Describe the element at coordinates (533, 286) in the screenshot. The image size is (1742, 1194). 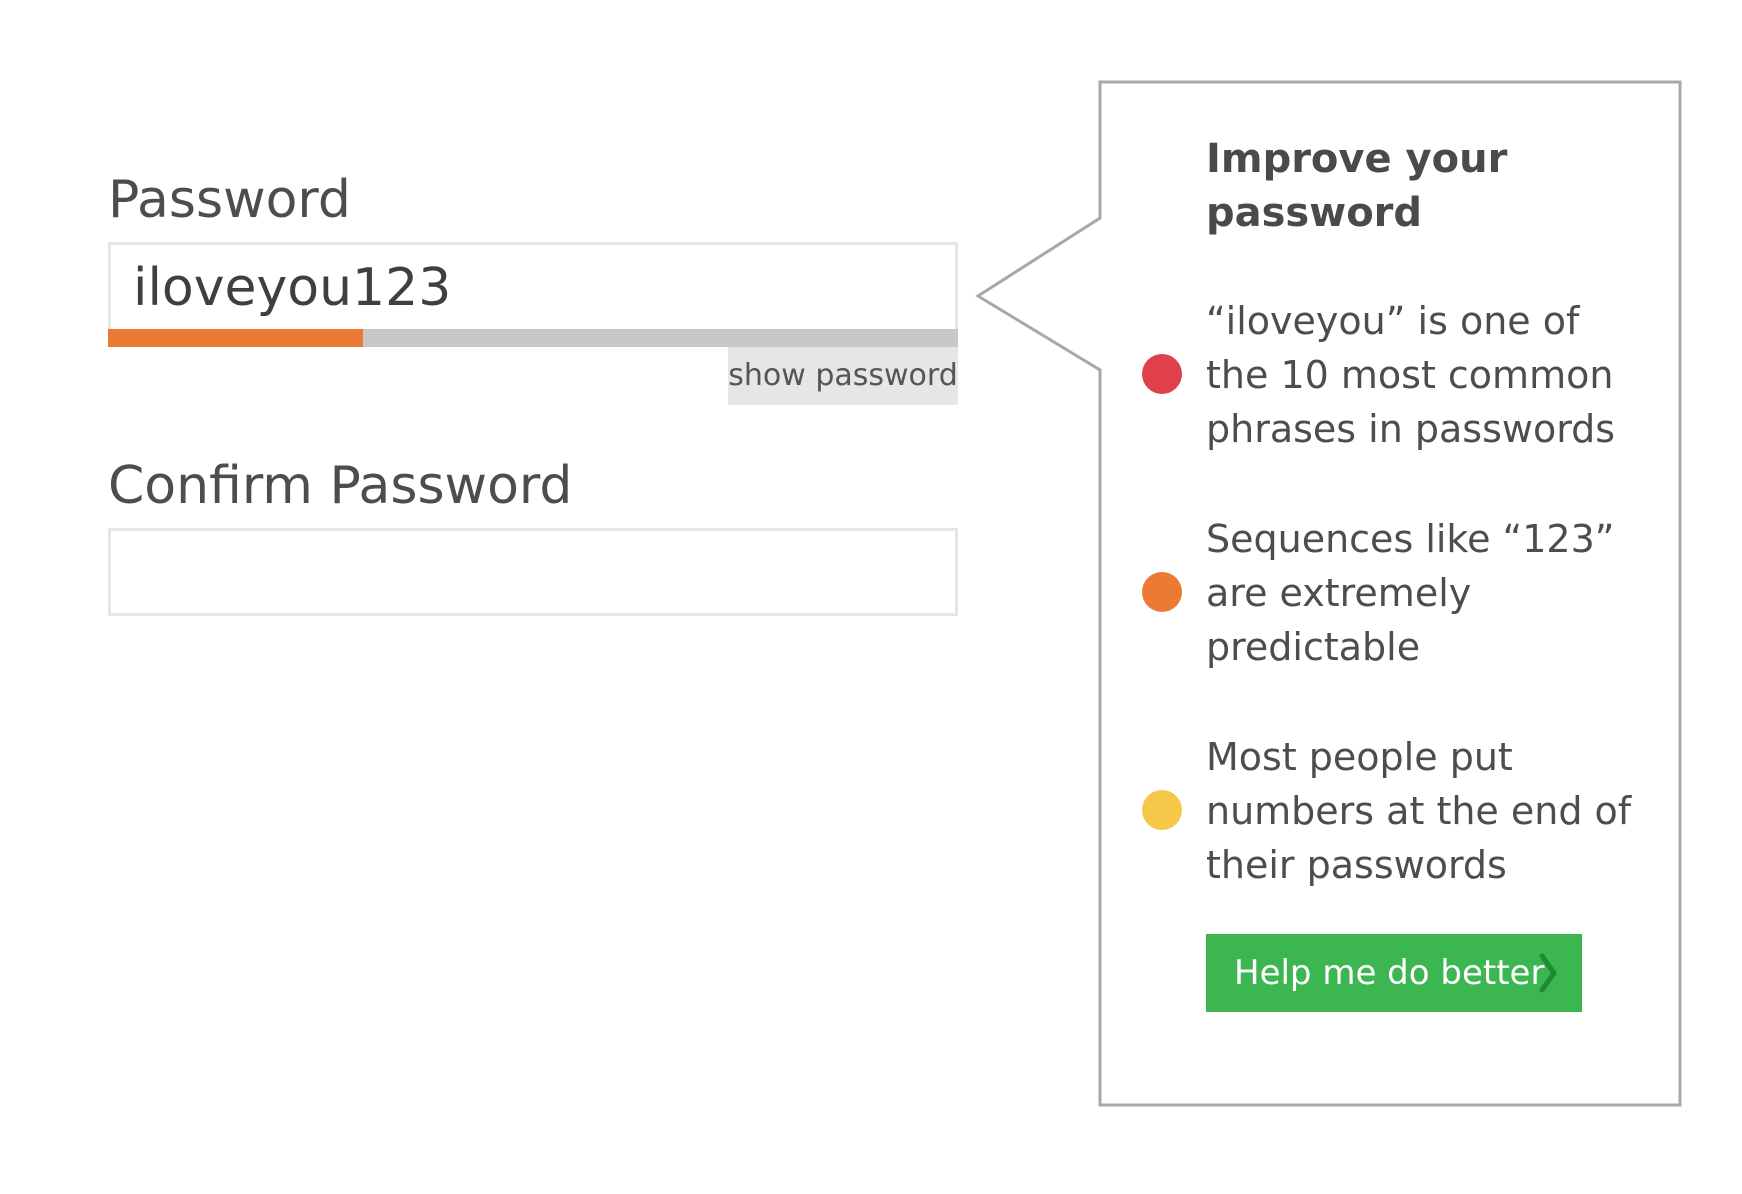
I see `password-input` at that location.